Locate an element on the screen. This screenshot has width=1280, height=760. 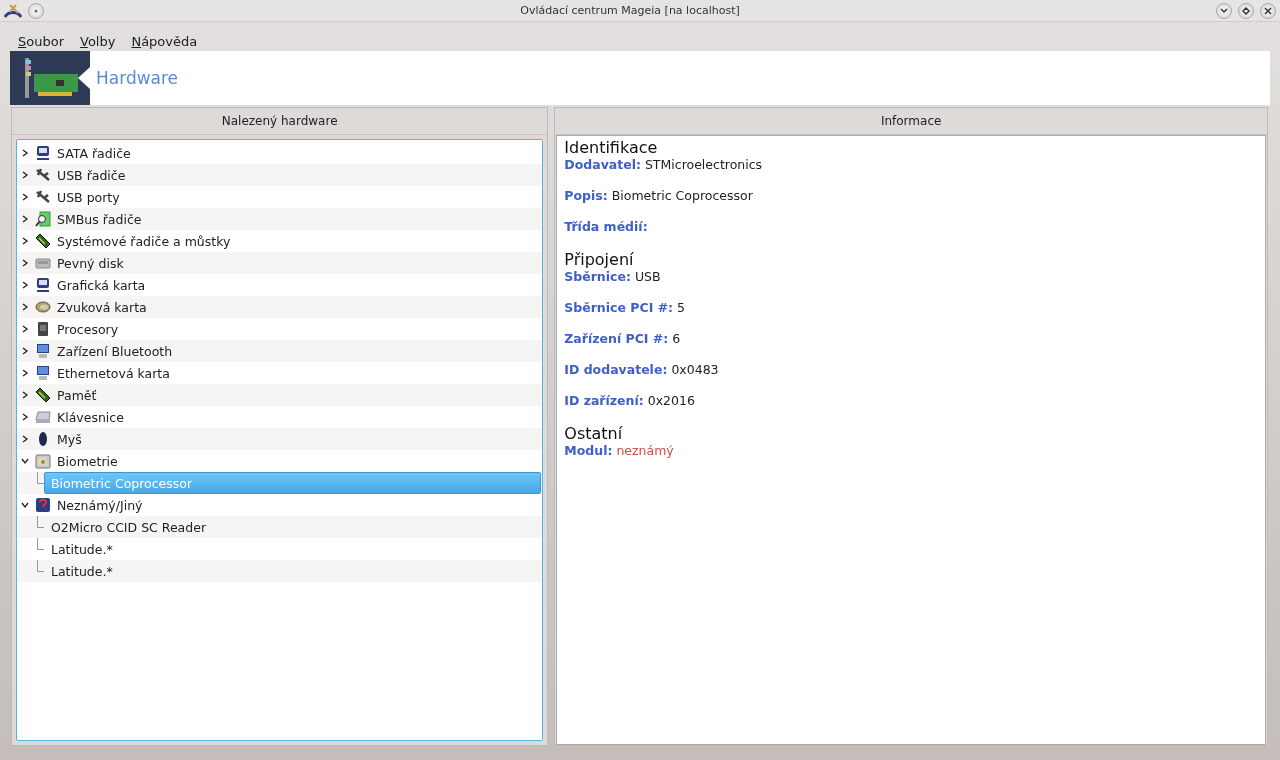
menu-item: Soubor is located at coordinates (41, 41).